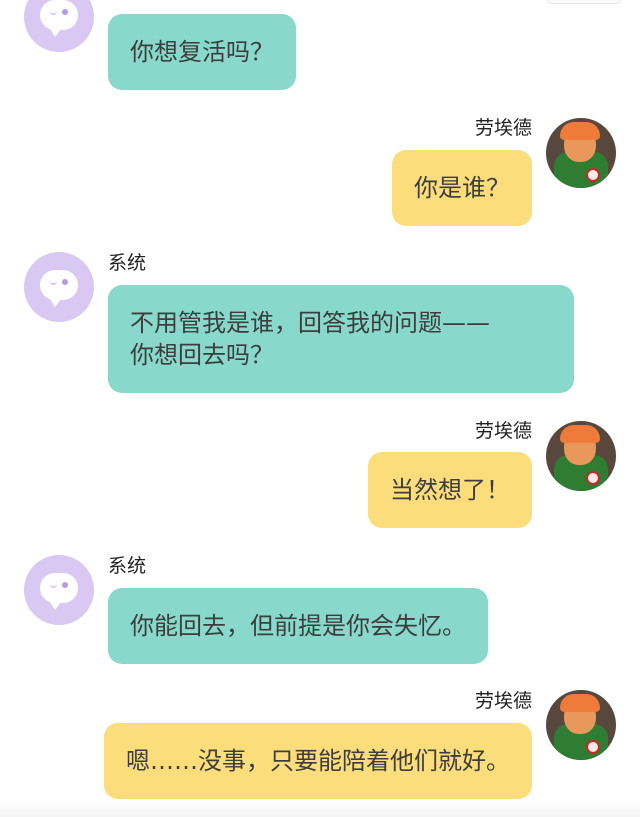 The image size is (640, 817). I want to click on user-message-bubble: 你是谁？, so click(462, 188).